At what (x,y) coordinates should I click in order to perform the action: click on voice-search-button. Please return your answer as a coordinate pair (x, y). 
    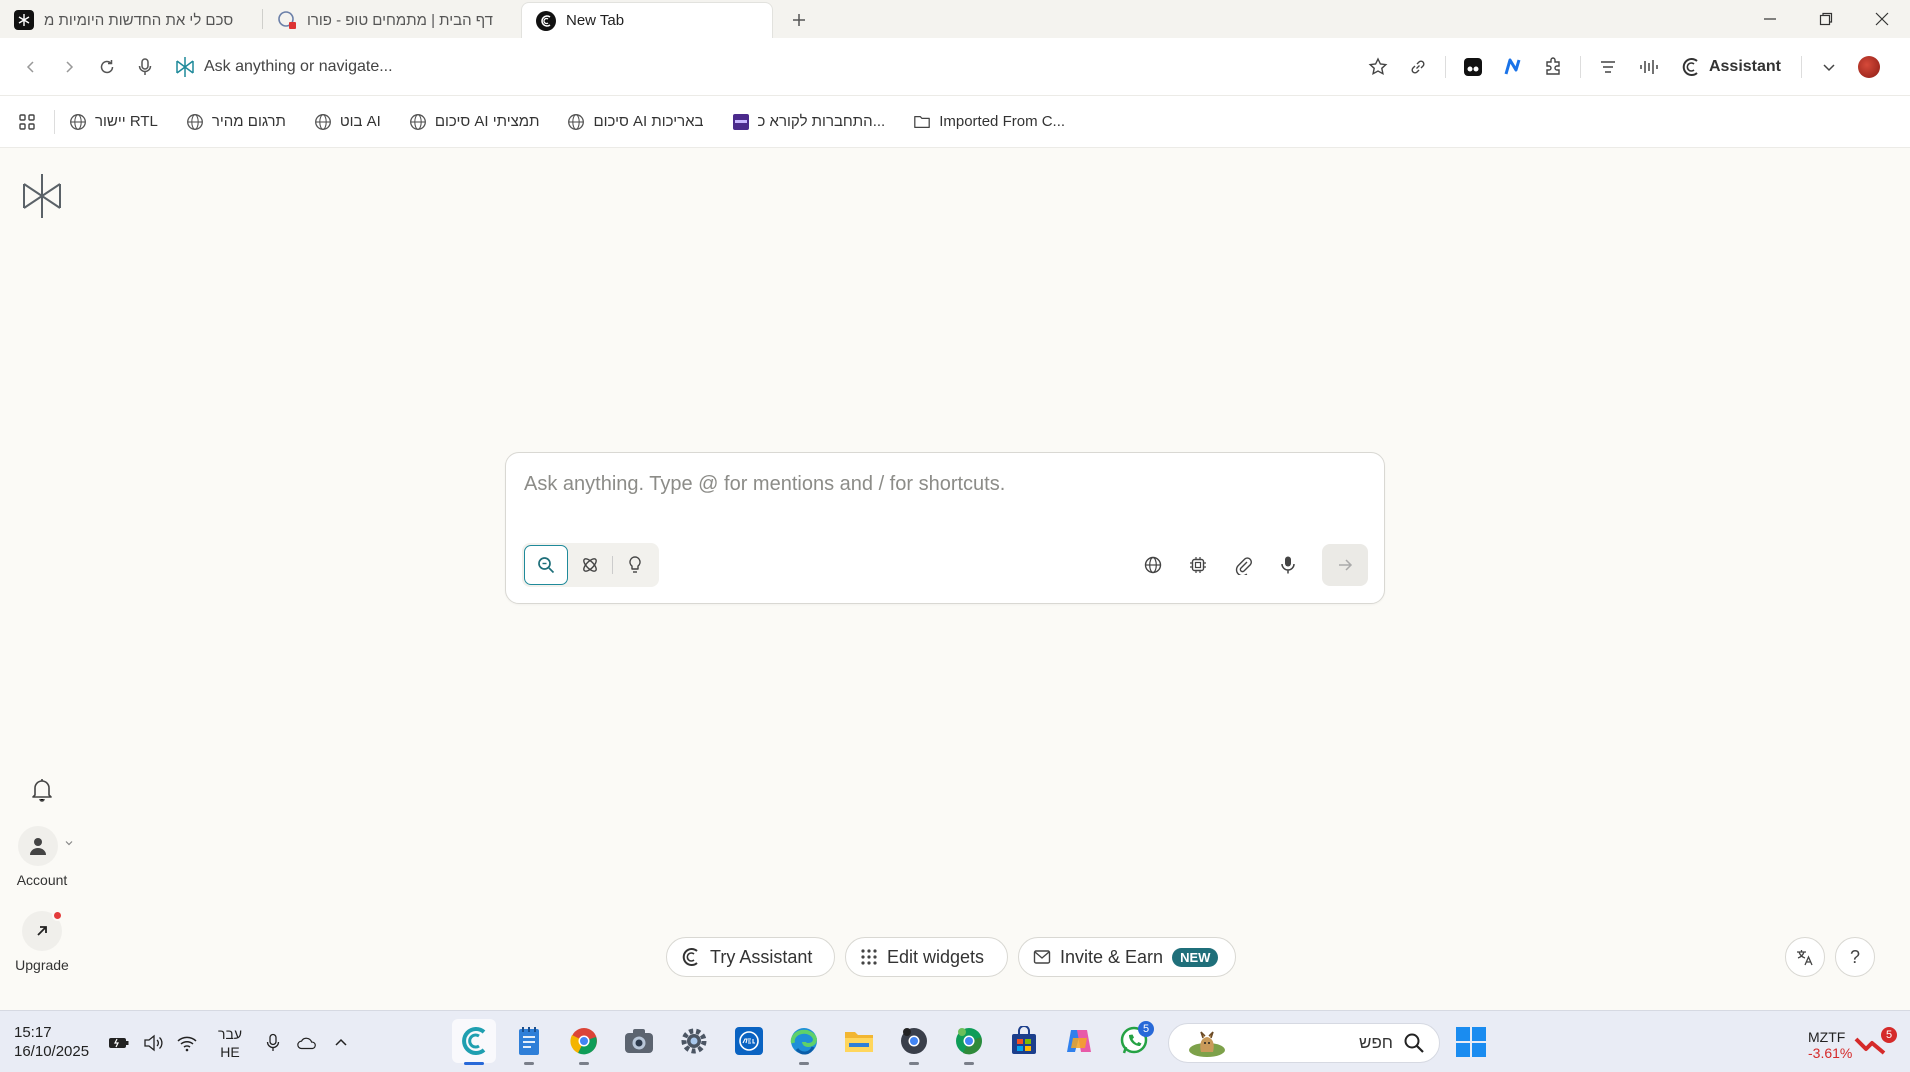
    Looking at the image, I should click on (145, 67).